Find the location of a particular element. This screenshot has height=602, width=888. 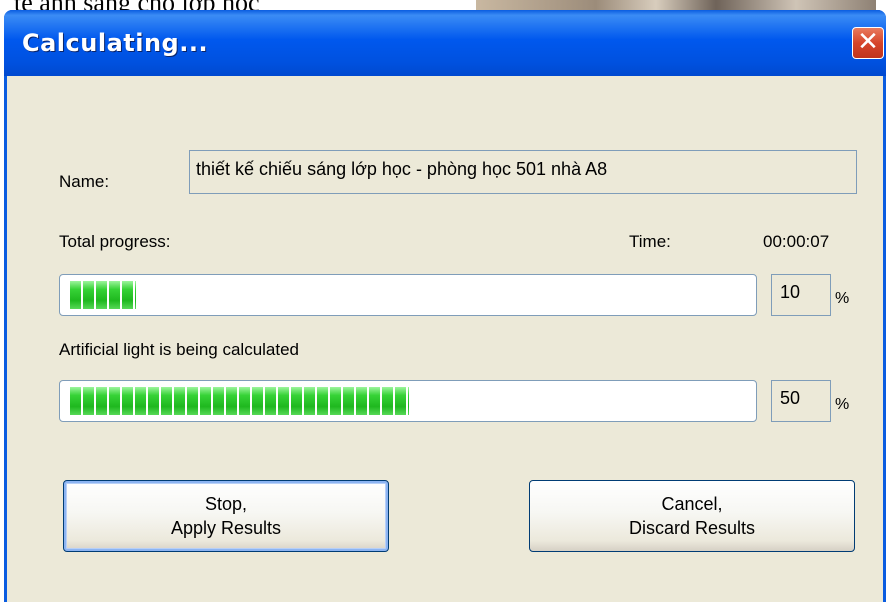

title-bar: Calculating... ✕ is located at coordinates (445, 43).